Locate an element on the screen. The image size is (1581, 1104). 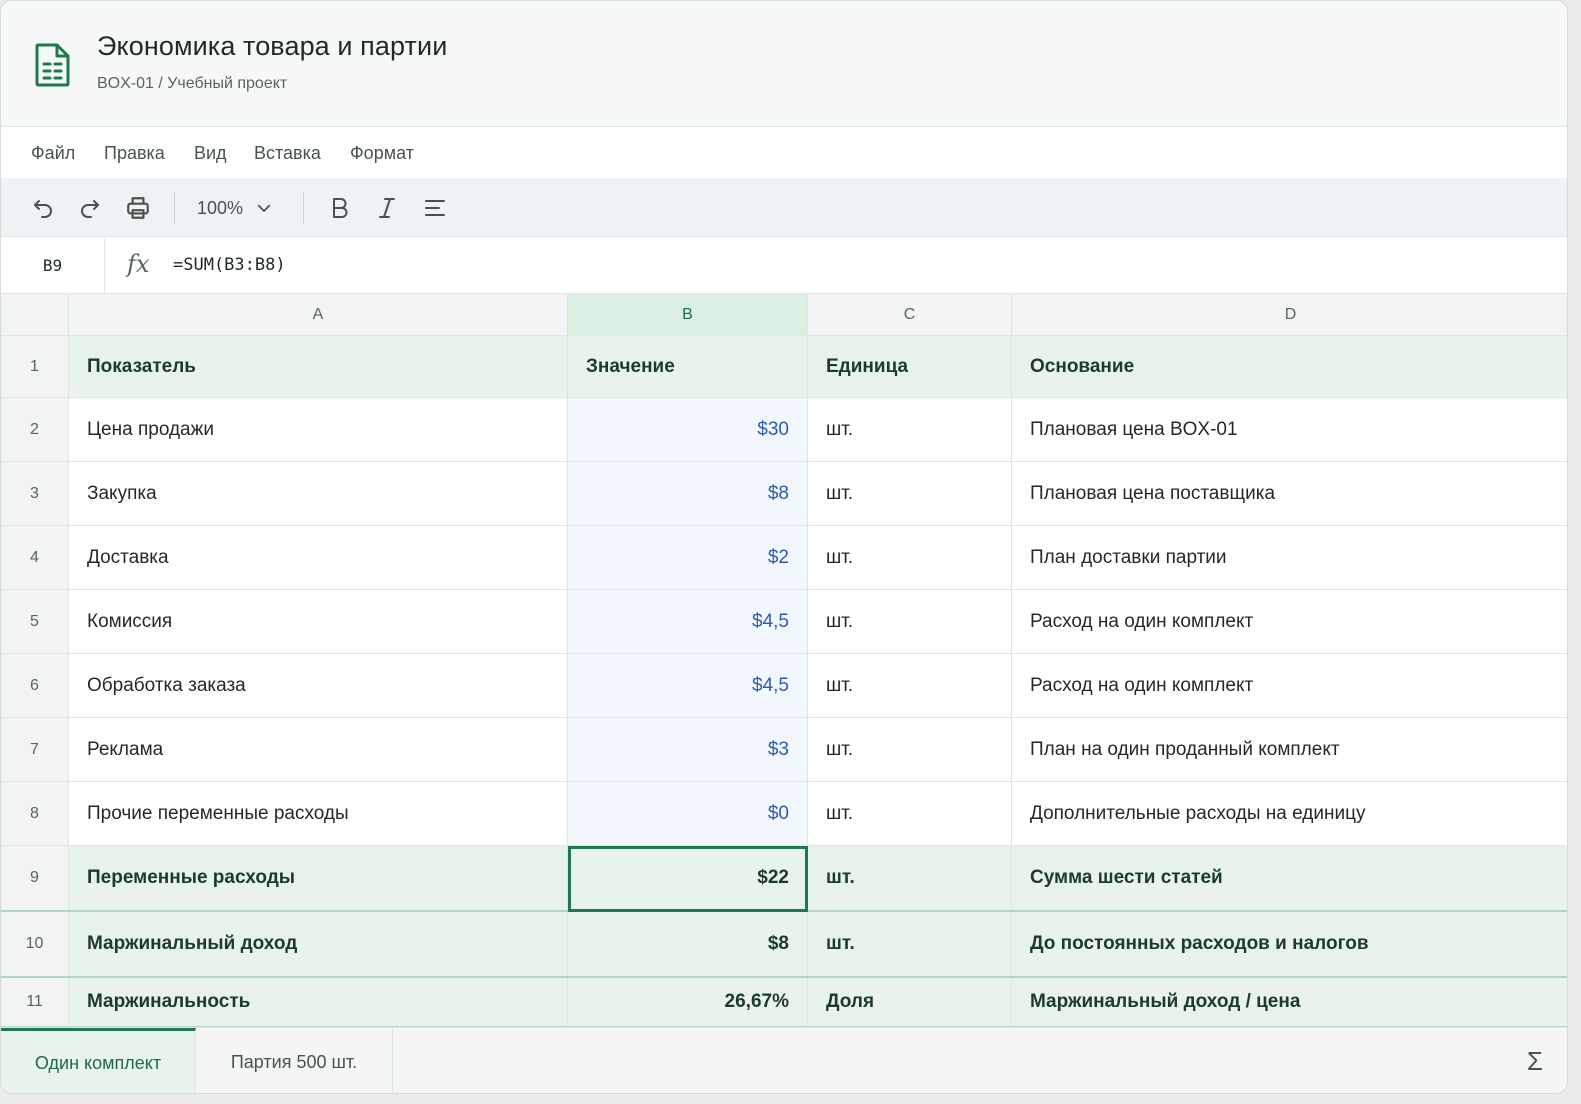
table-row: 5 Комиссия $4,5 шт. Расход на один комплект is located at coordinates (784, 622).